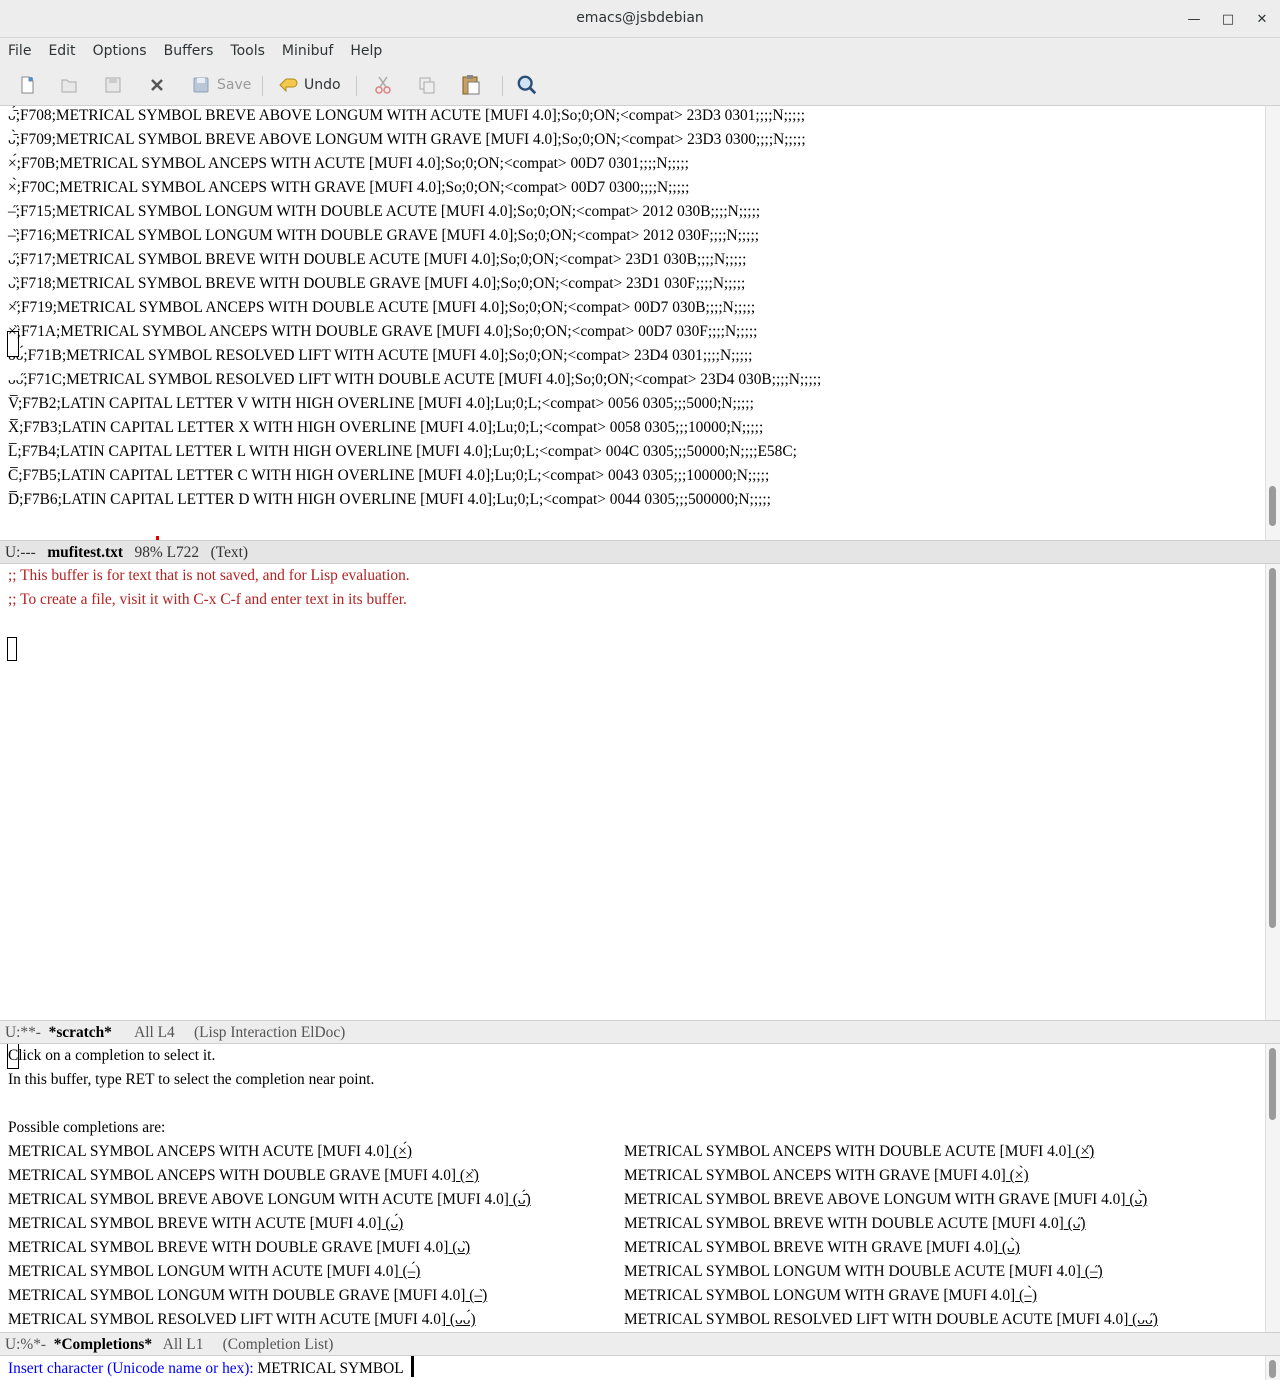 The image size is (1280, 1380). I want to click on scissors-icon, so click(383, 85).